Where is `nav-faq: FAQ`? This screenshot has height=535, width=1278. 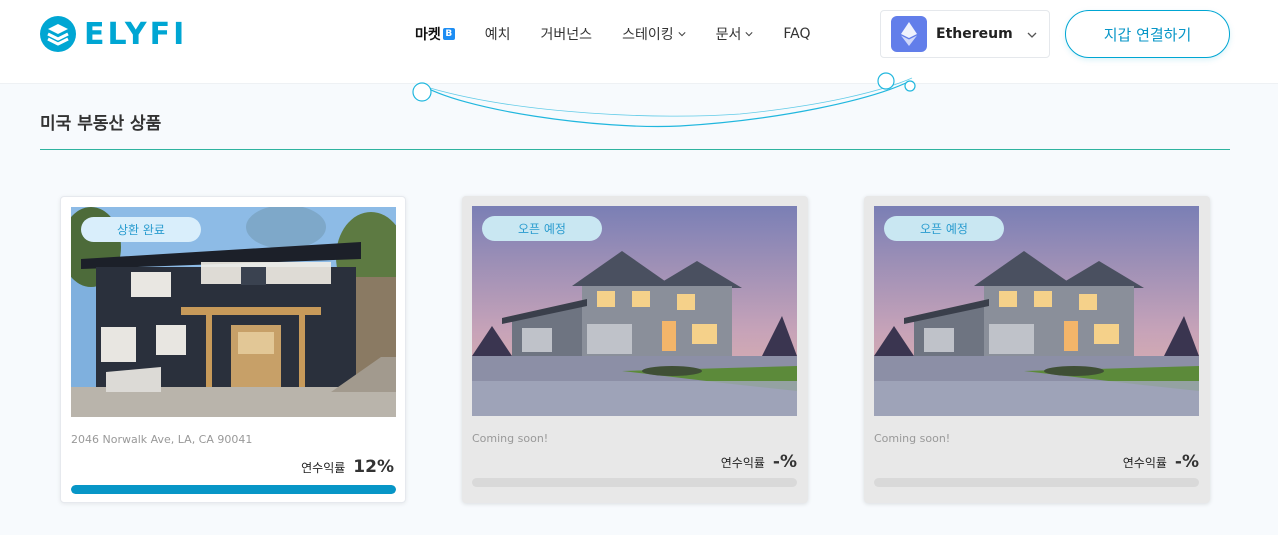
nav-faq: FAQ is located at coordinates (796, 34).